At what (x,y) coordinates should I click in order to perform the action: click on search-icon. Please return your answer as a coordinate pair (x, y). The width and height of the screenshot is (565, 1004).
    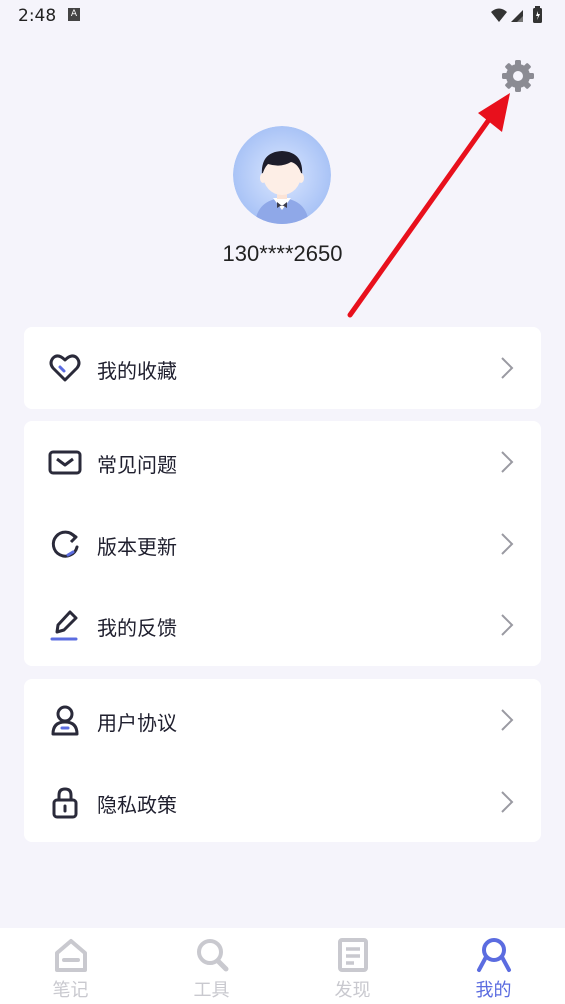
    Looking at the image, I should click on (212, 955).